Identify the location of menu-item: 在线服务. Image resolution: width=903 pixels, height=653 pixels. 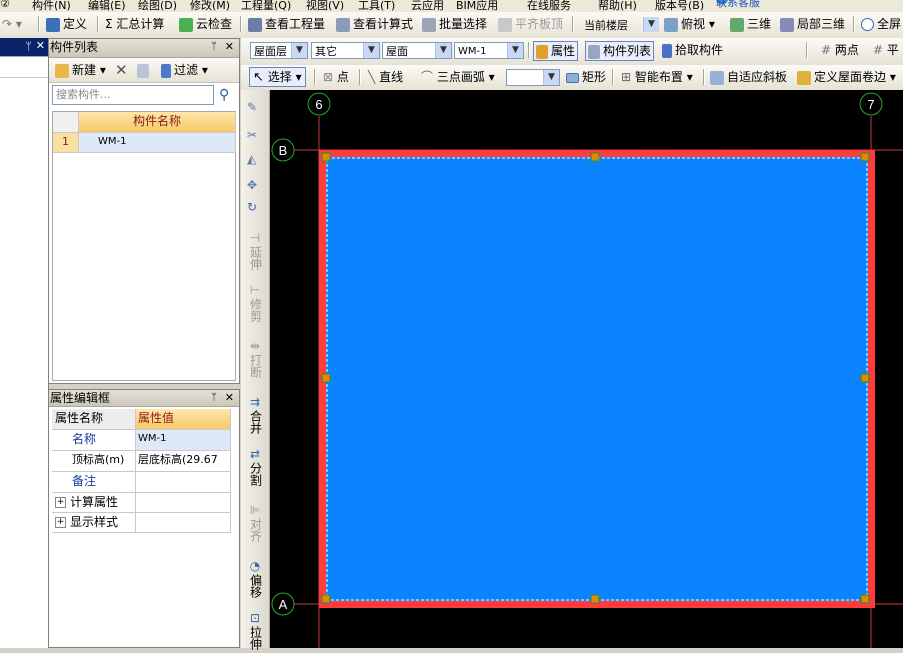
(549, 6).